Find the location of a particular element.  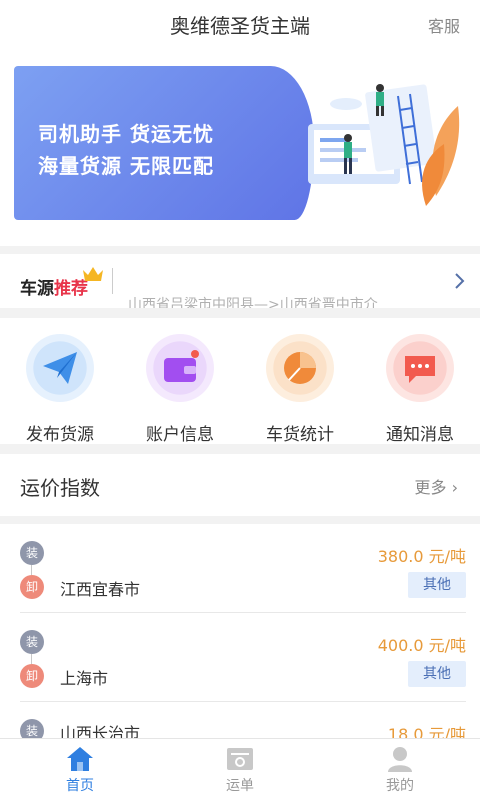

user-icon is located at coordinates (400, 759).